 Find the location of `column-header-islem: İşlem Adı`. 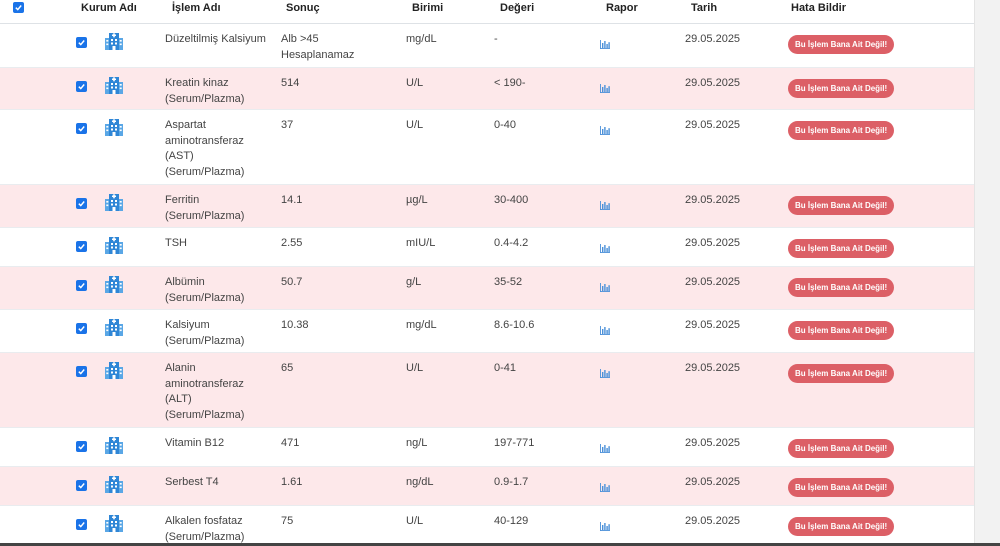

column-header-islem: İşlem Adı is located at coordinates (196, 8).